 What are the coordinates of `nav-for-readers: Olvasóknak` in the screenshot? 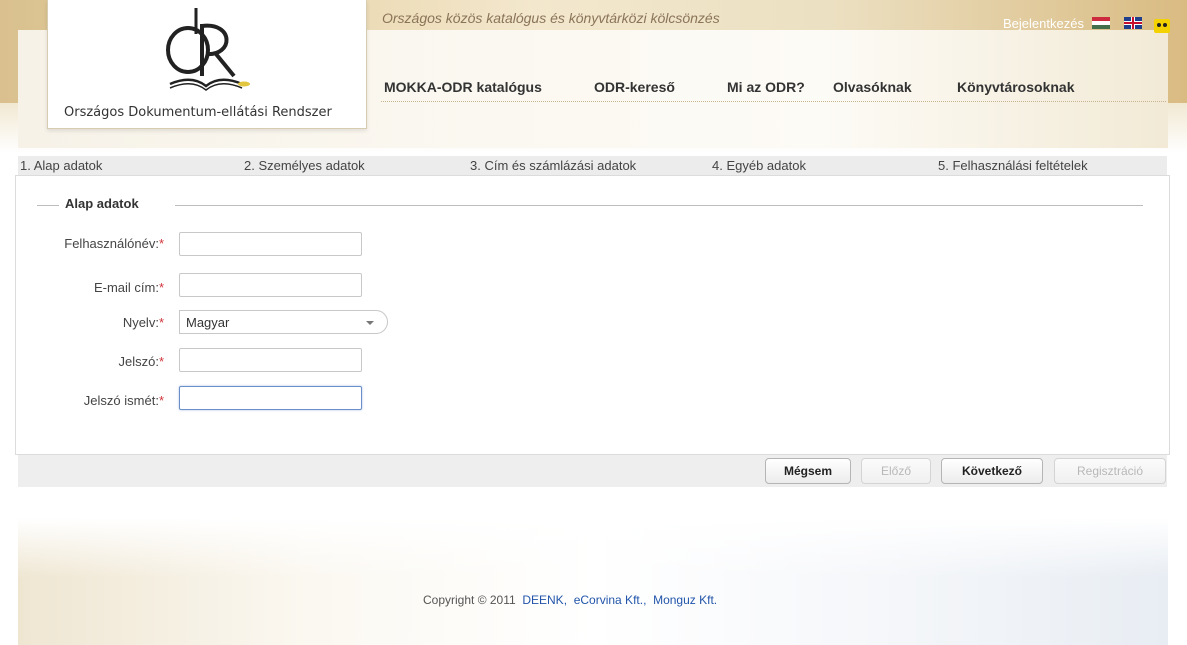 It's located at (872, 87).